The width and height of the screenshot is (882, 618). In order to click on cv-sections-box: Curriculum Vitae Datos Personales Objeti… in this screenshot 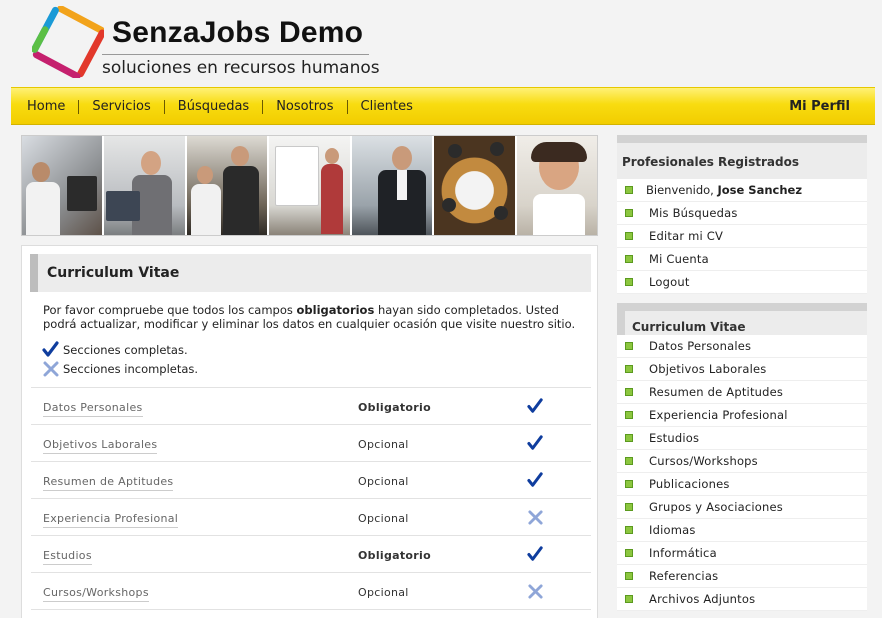, I will do `click(742, 457)`.